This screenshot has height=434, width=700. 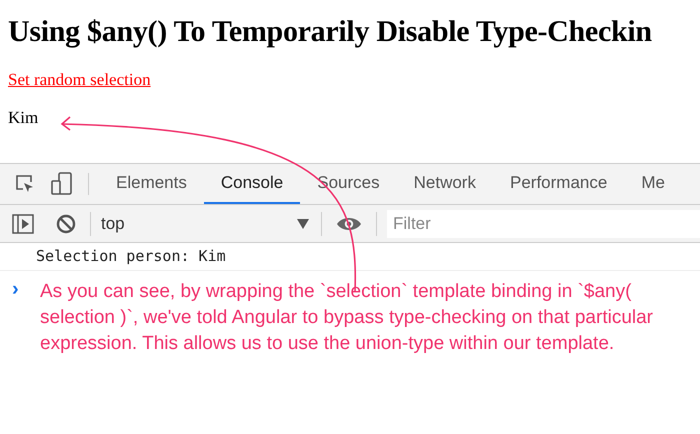 What do you see at coordinates (303, 223) in the screenshot?
I see `dropdown-caret-icon` at bounding box center [303, 223].